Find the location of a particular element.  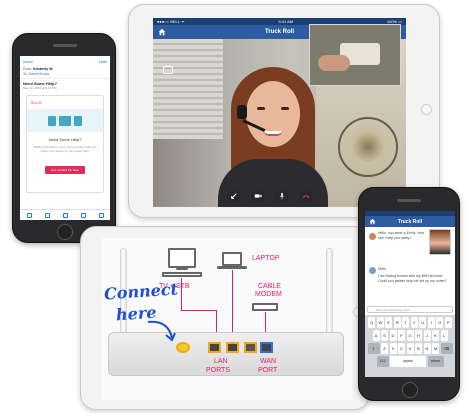

background-fan is located at coordinates (368, 147).